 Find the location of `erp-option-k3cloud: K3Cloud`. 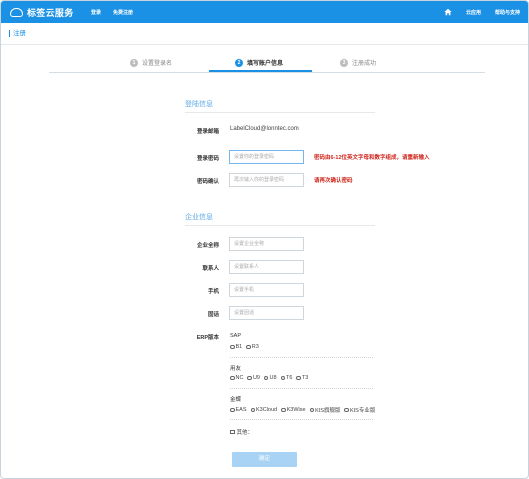

erp-option-k3cloud: K3Cloud is located at coordinates (263, 410).